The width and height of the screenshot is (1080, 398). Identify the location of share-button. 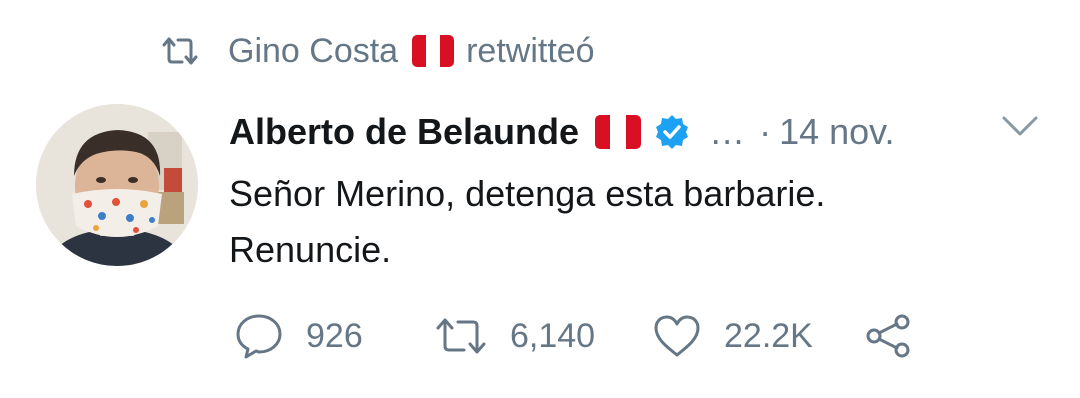
(889, 336).